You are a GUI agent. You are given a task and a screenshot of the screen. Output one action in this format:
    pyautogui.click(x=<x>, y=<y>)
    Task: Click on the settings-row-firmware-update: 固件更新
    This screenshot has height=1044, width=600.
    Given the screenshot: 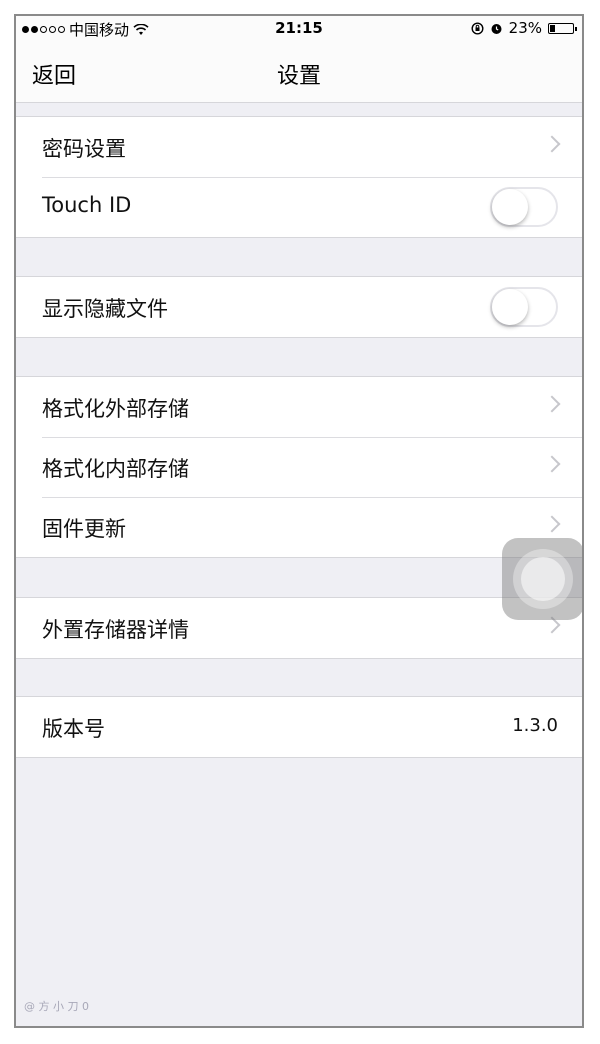 What is the action you would take?
    pyautogui.click(x=299, y=527)
    